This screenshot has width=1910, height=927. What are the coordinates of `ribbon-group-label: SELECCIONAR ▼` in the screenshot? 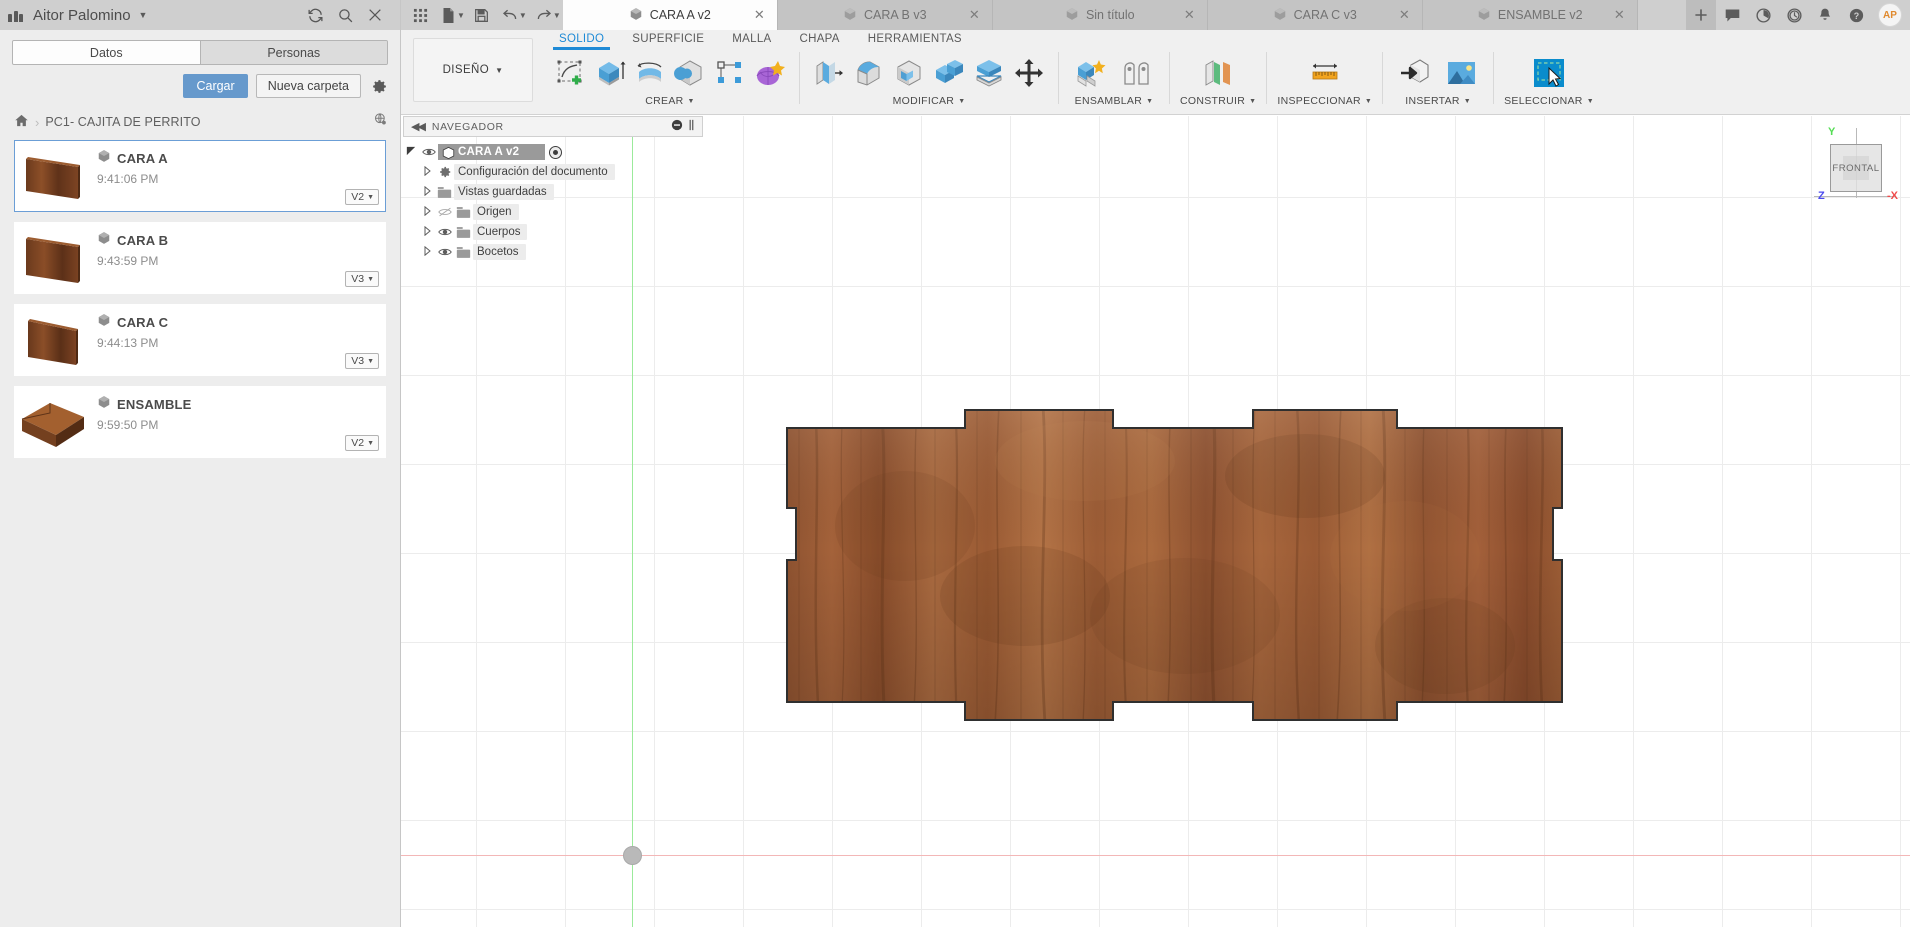 It's located at (1549, 101).